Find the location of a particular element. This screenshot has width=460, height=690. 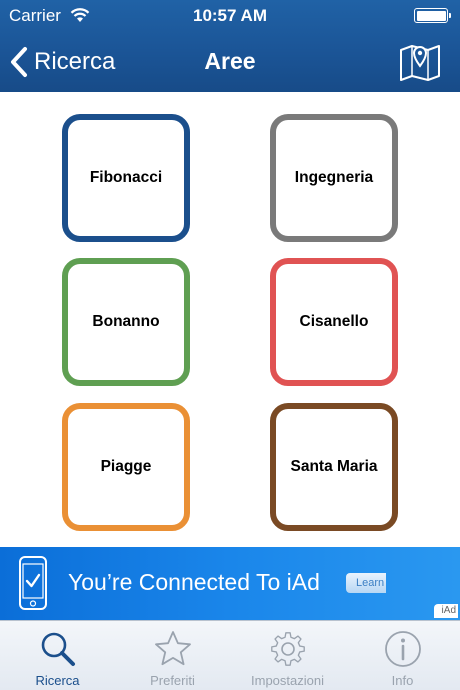

area-tile-label: Piagge is located at coordinates (126, 466).